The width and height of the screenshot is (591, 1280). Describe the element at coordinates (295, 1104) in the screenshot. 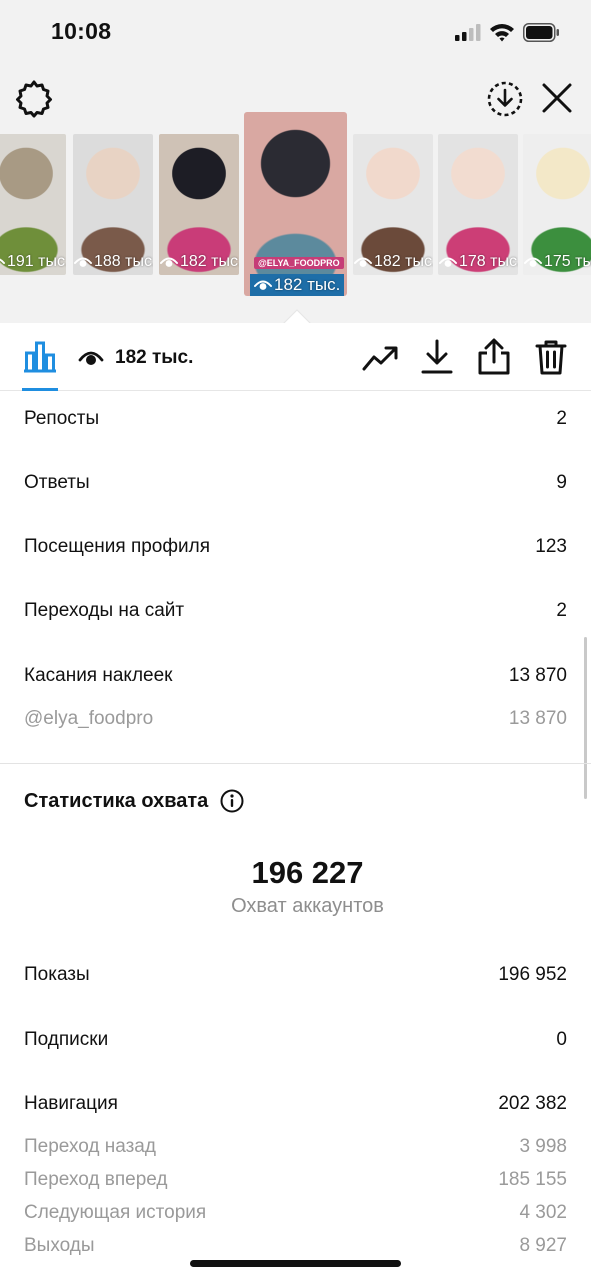

I see `stat-row-navigation: Навигация 202 382` at that location.